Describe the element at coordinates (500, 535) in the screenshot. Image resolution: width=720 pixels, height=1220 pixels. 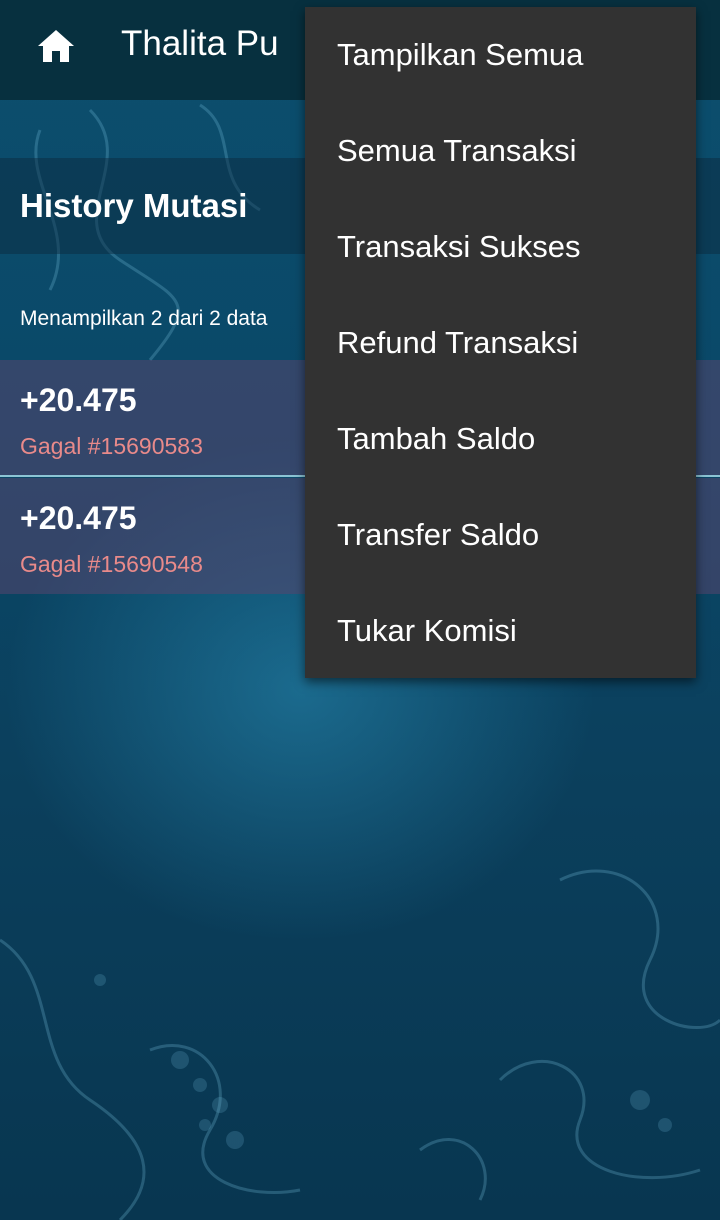
I see `menu-item-transfer-saldo: Transfer Saldo` at that location.